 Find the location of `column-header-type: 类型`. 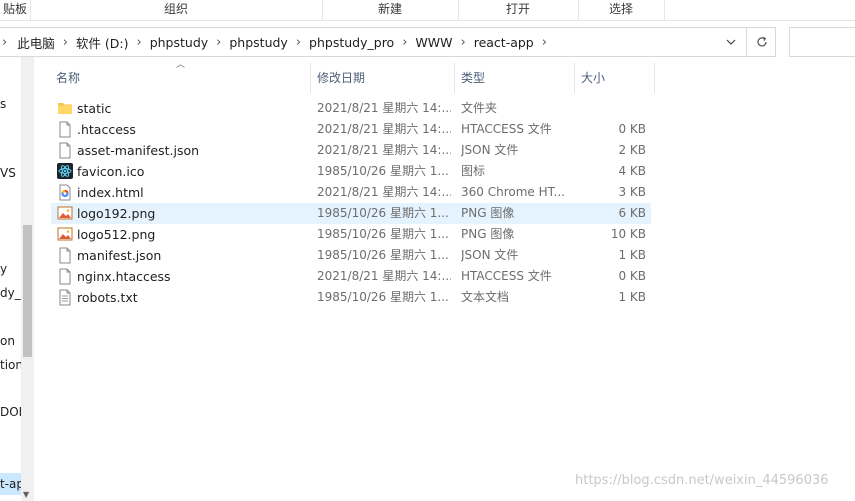

column-header-type: 类型 is located at coordinates (515, 78).